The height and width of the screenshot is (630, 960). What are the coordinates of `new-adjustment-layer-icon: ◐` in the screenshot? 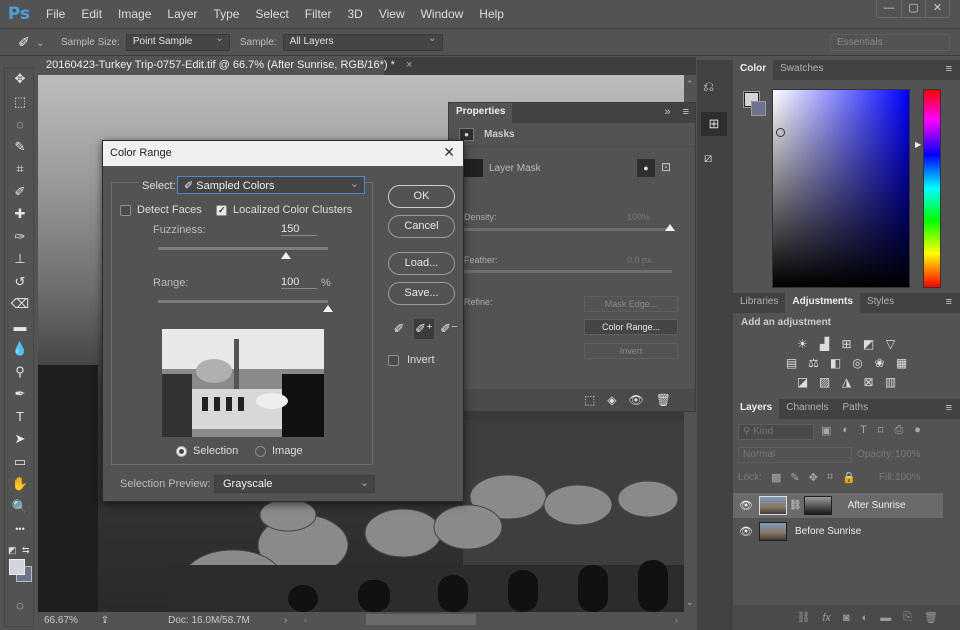 It's located at (865, 618).